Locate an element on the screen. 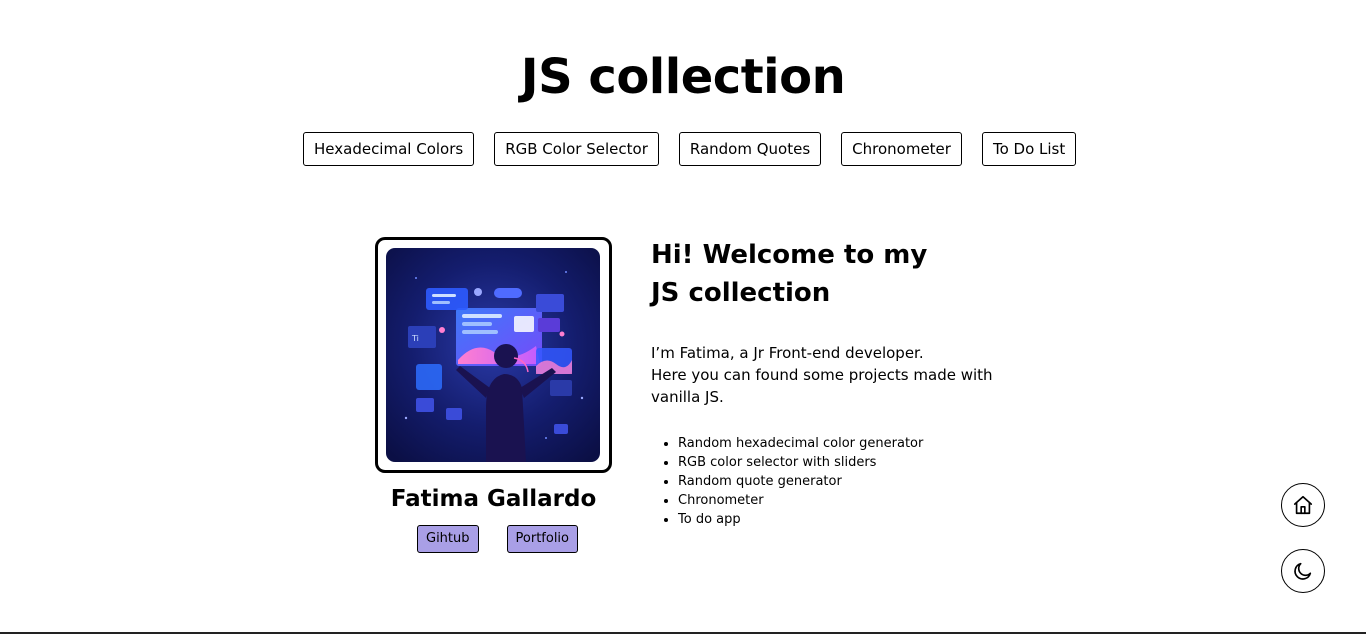 This screenshot has height=634, width=1366. nav-chronometer-button: Chronometer is located at coordinates (901, 149).